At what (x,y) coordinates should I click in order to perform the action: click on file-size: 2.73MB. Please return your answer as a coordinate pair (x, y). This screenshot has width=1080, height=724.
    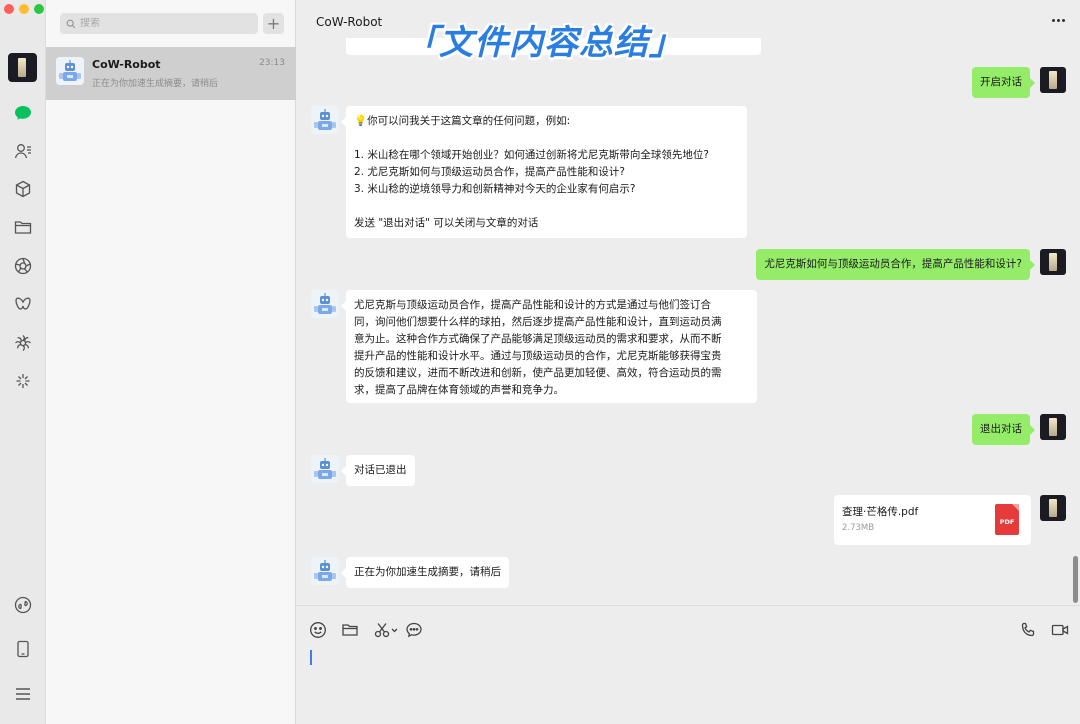
    Looking at the image, I should click on (858, 528).